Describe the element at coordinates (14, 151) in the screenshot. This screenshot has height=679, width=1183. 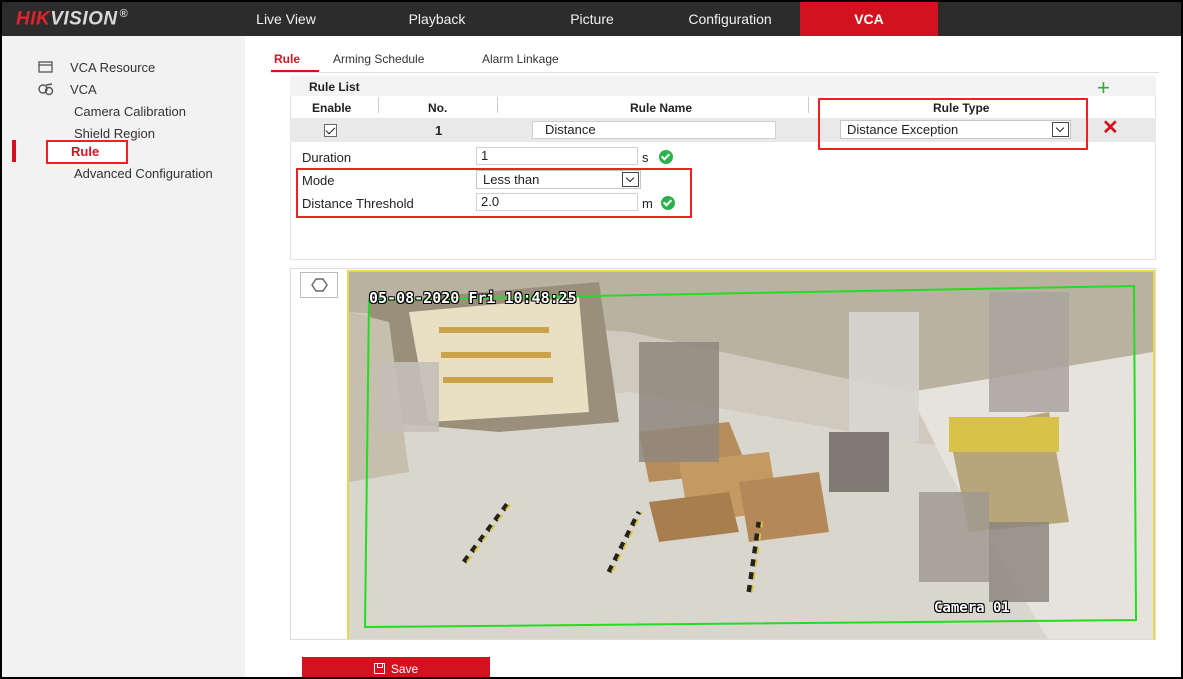
I see `sidebar-active-indicator` at that location.